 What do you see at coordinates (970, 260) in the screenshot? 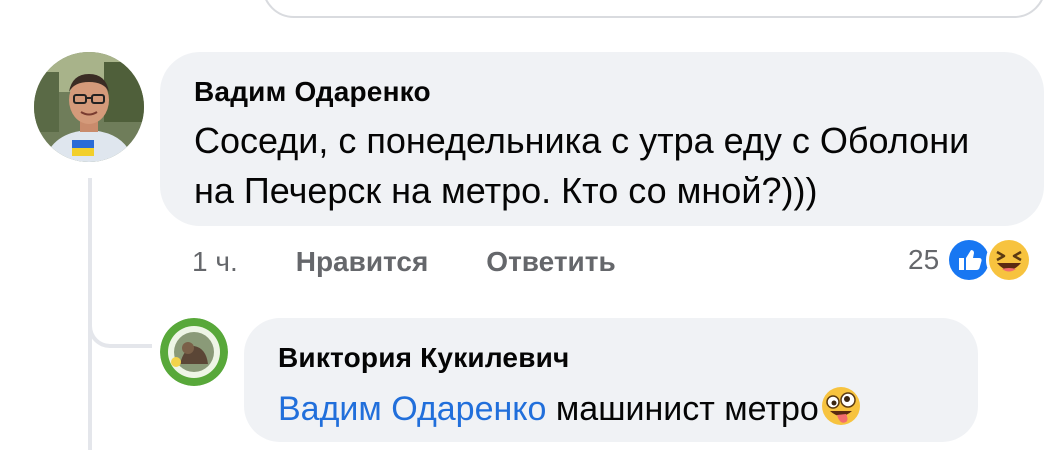
I see `reactions-summary: 25` at bounding box center [970, 260].